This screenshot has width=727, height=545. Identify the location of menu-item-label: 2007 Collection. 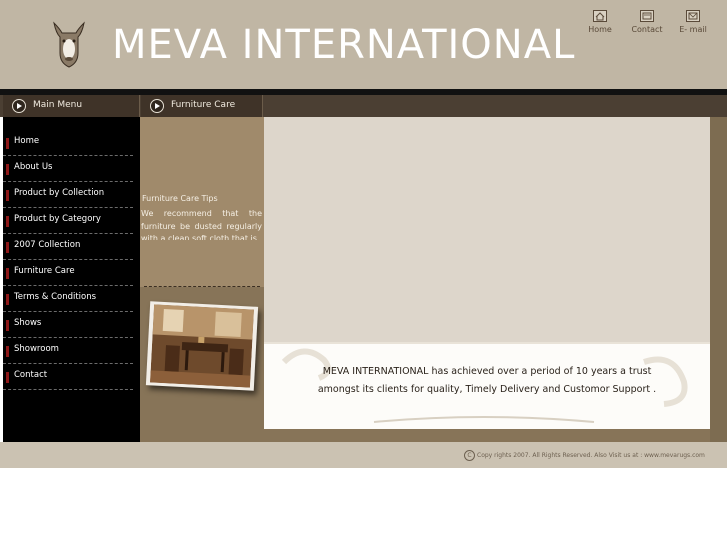
(47, 245).